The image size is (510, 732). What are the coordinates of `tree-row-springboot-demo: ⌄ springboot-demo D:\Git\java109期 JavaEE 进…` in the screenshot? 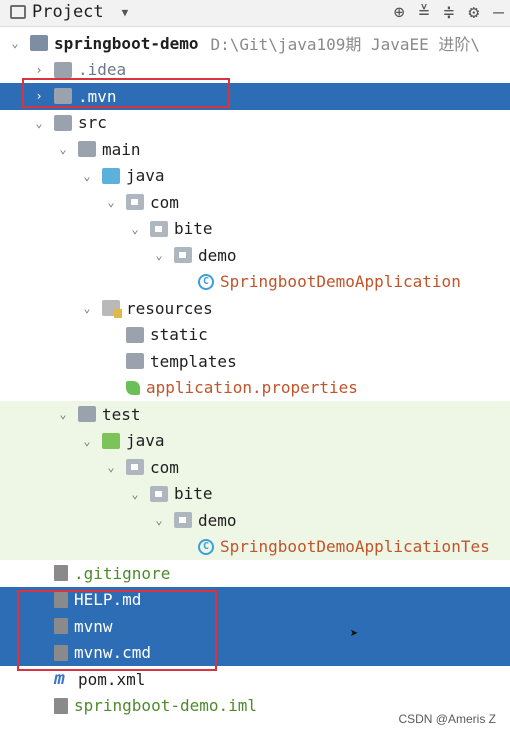 It's located at (255, 43).